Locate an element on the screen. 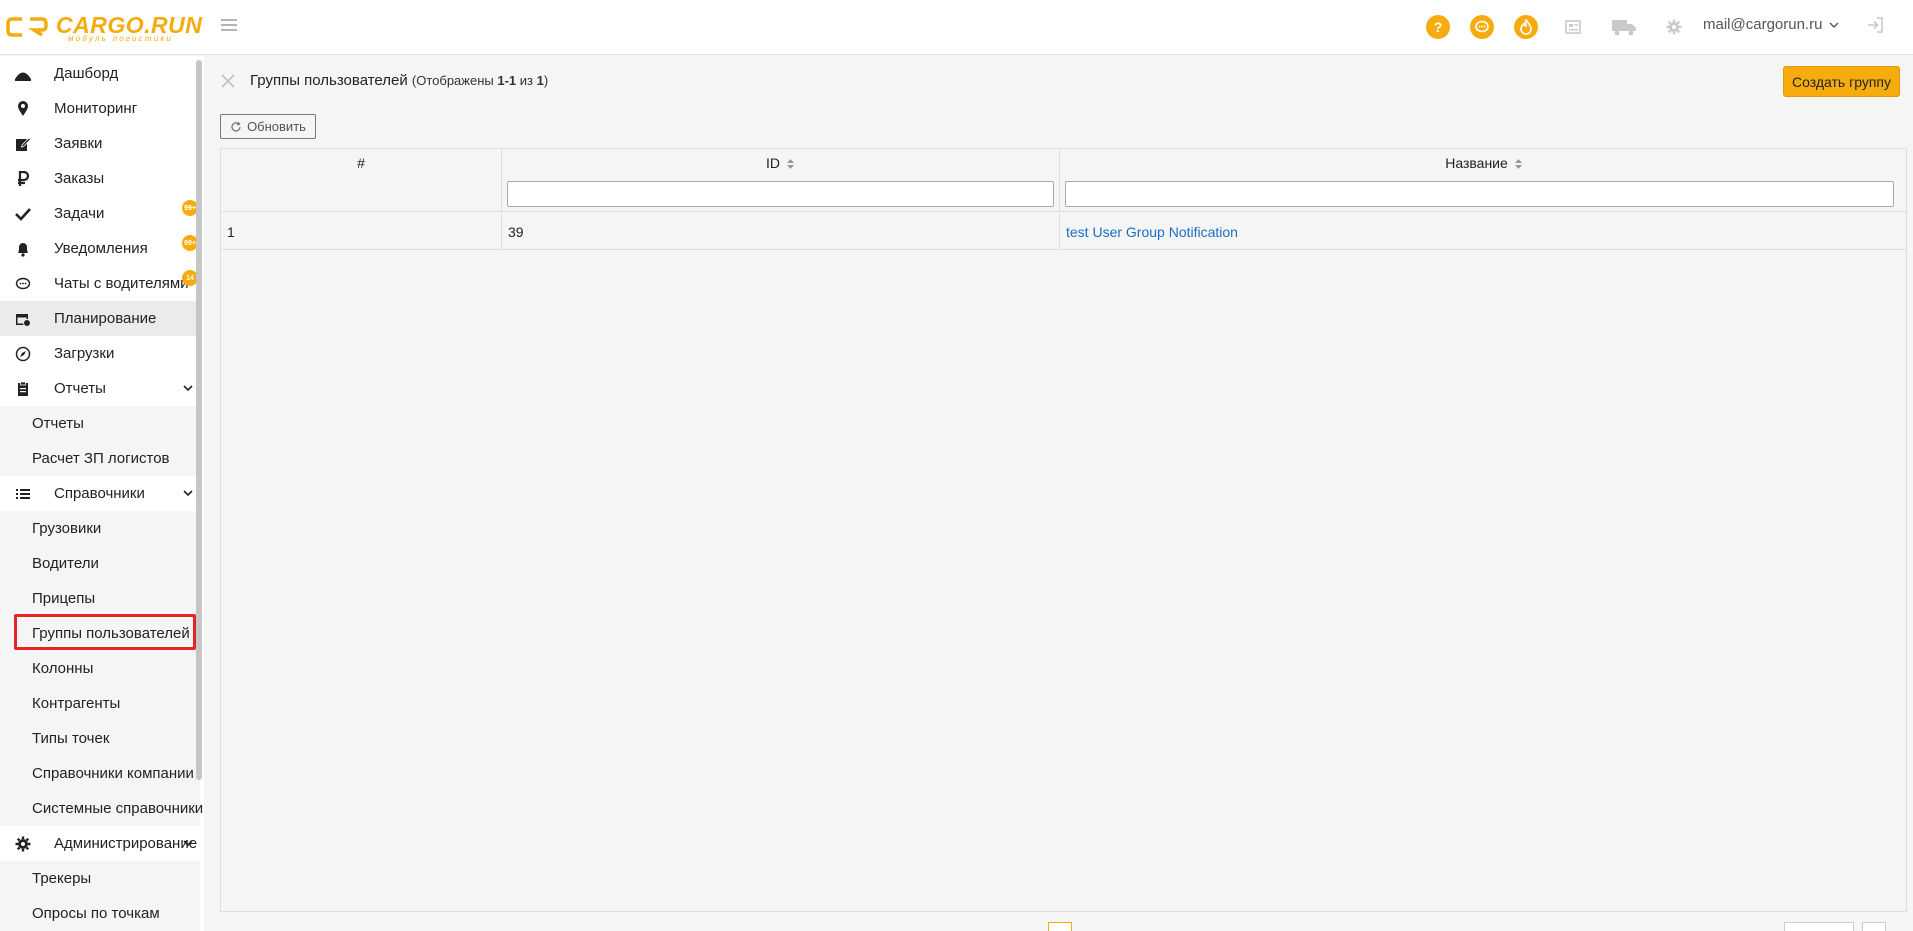 The height and width of the screenshot is (931, 1913). list-icon is located at coordinates (23, 494).